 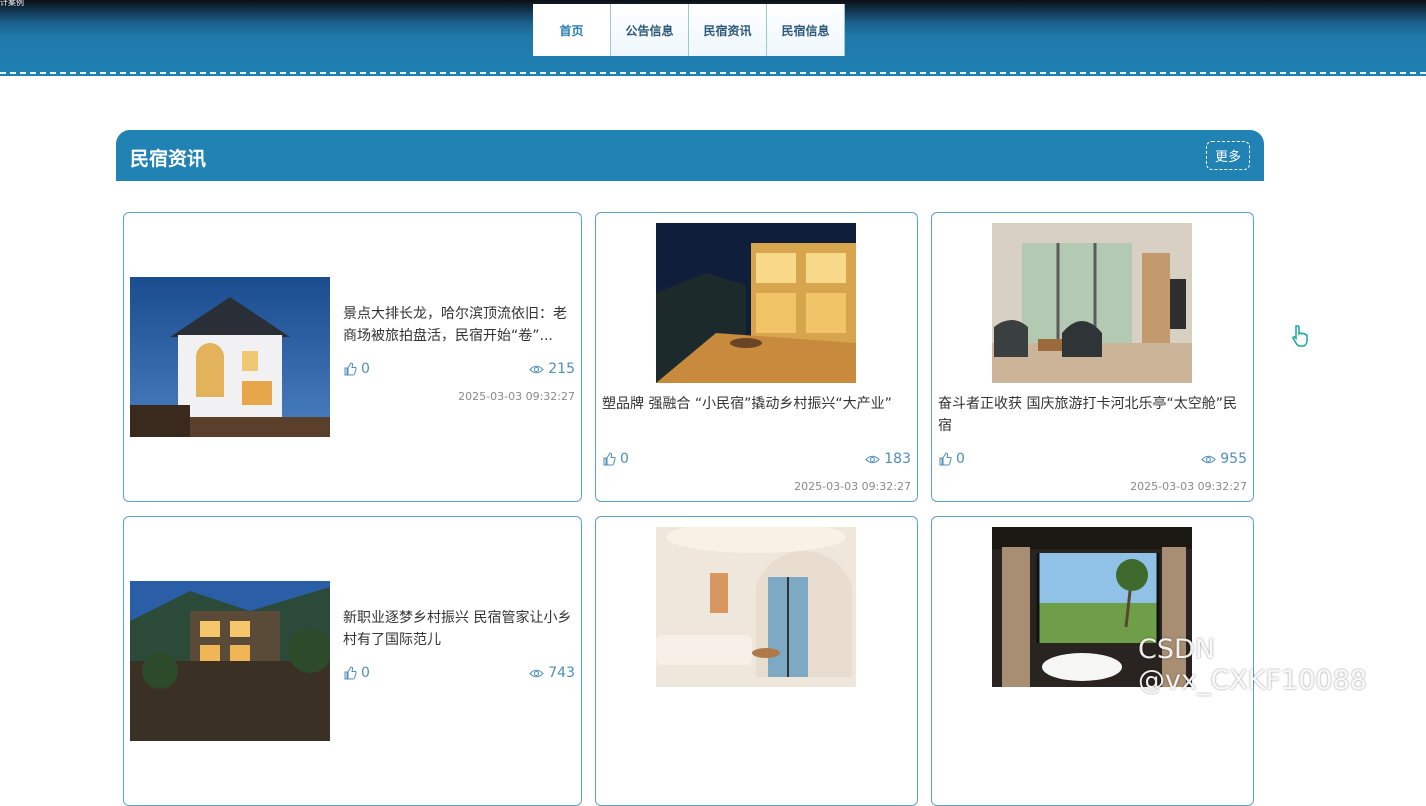 I want to click on view-count-value: 215, so click(x=561, y=369).